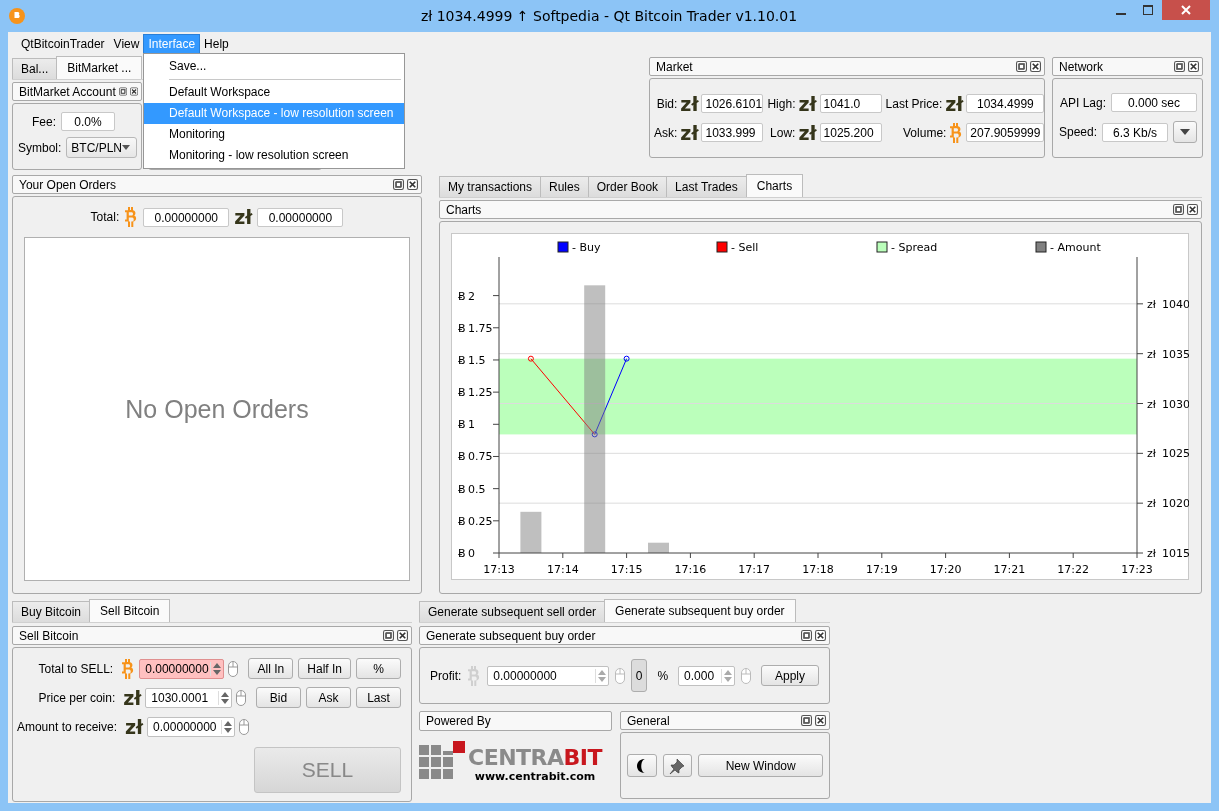  I want to click on panel-title: Market, so click(675, 66).